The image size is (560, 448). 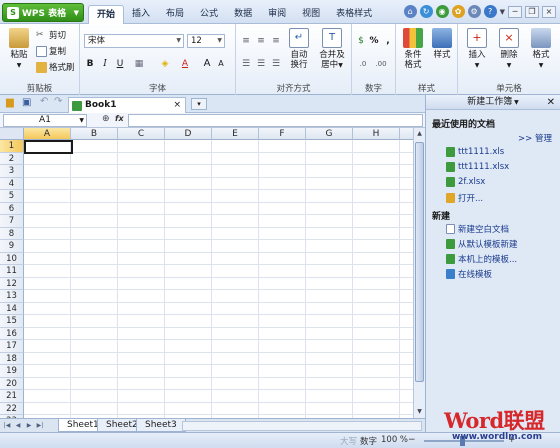 I want to click on column-header: H, so click(x=376, y=134).